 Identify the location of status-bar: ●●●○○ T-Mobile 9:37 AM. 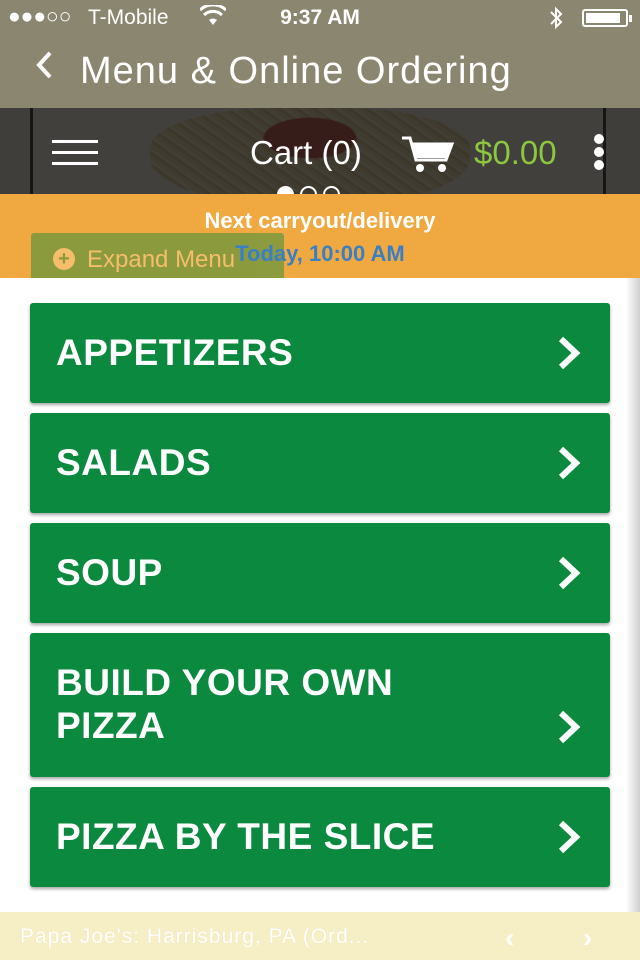
(320, 18).